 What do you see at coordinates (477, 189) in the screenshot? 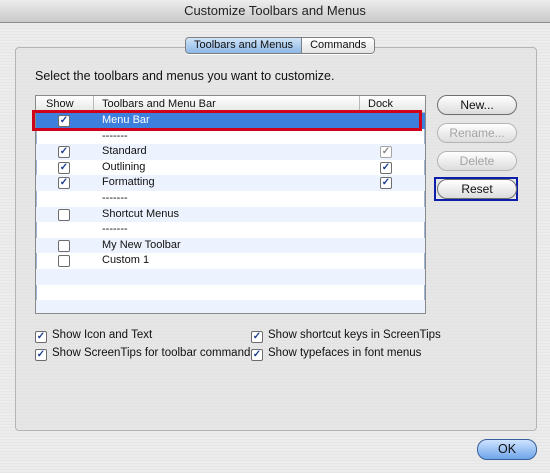
I see `reset-button: Reset` at bounding box center [477, 189].